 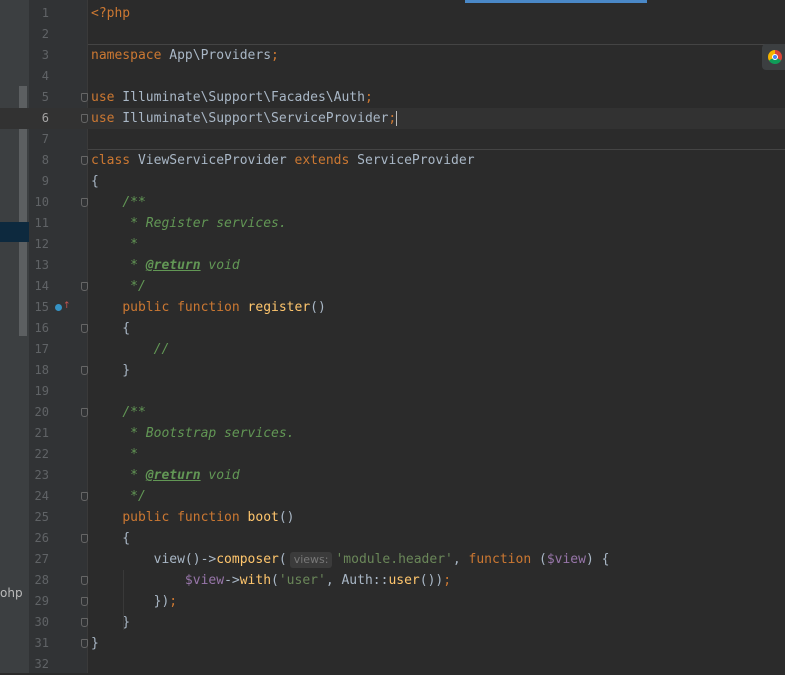 What do you see at coordinates (392, 433) in the screenshot?
I see `code-line: 21 * Bootstrap services.` at bounding box center [392, 433].